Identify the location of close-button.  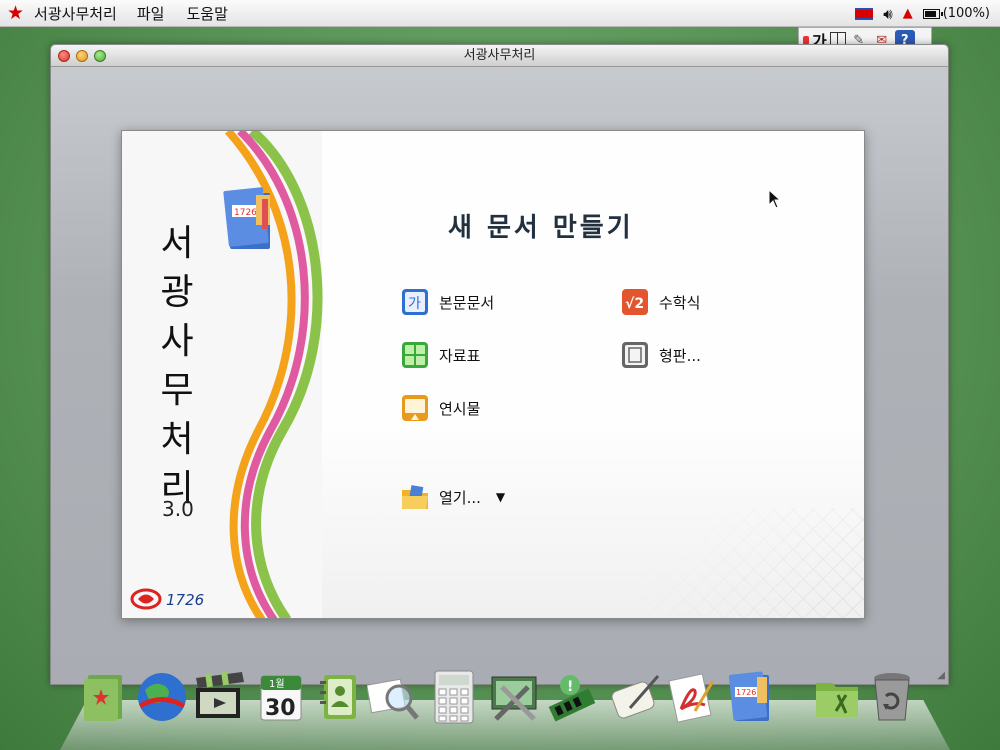
(64, 56).